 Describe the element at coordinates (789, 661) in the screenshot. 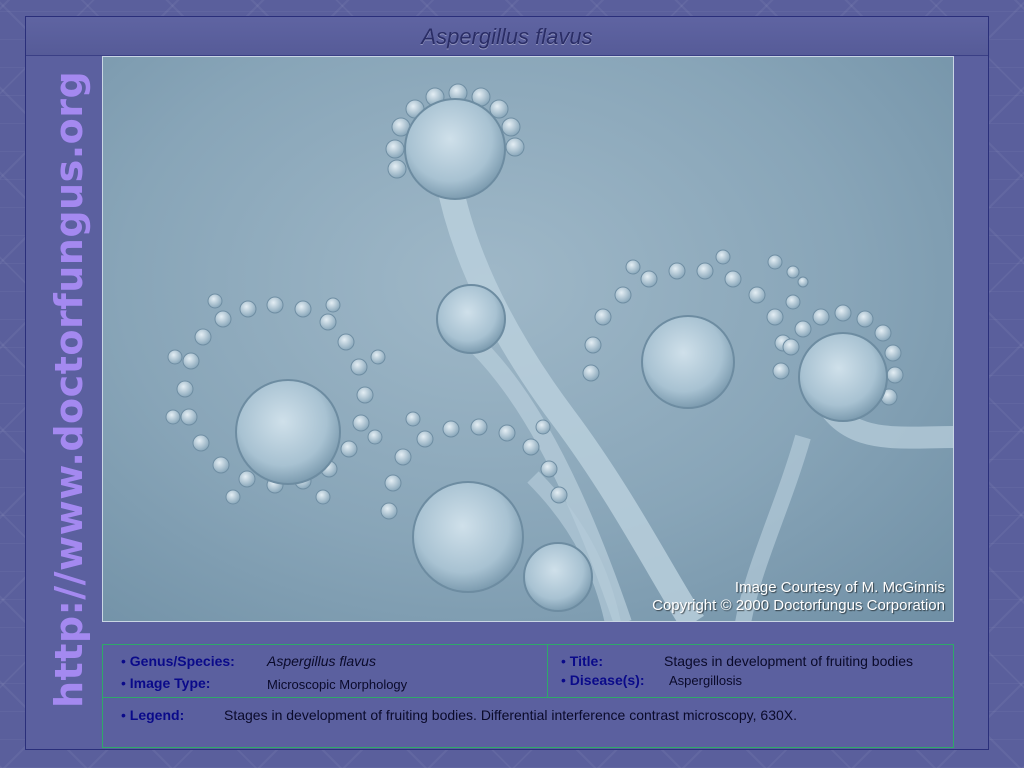

I see `title-value: Stages in development of fruiting bodies` at that location.